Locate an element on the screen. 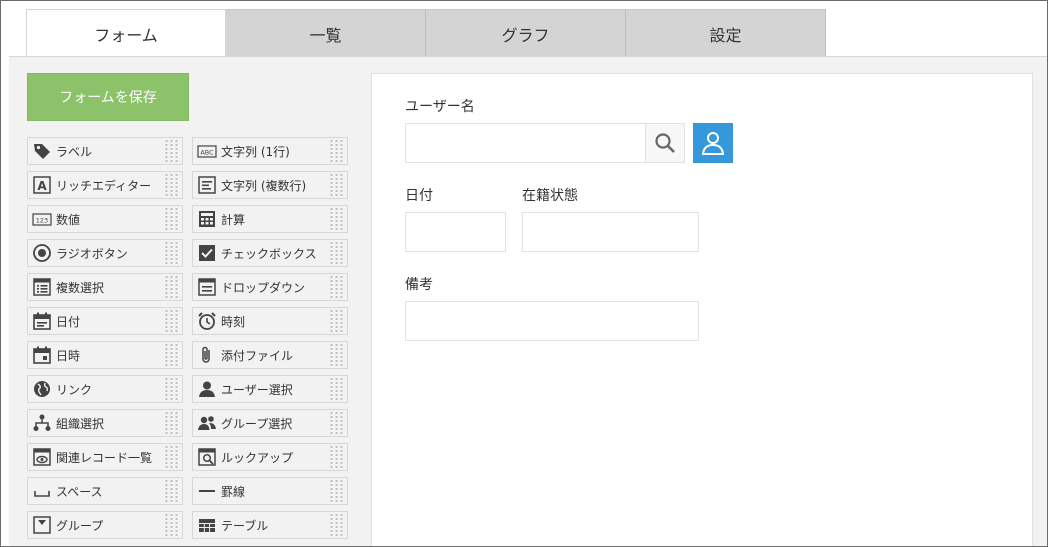 Image resolution: width=1048 pixels, height=547 pixels. palette-item-border: 罫線 is located at coordinates (270, 491).